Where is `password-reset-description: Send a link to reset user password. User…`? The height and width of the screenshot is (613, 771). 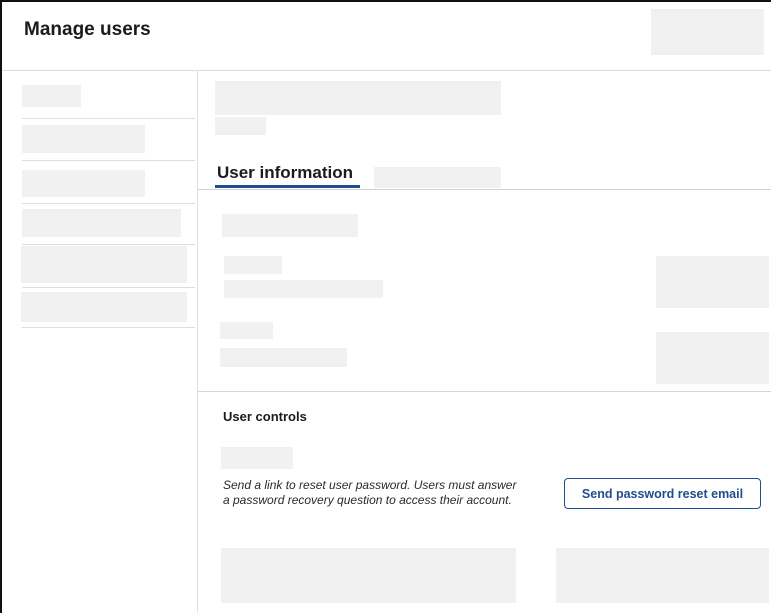 password-reset-description: Send a link to reset user password. User… is located at coordinates (370, 492).